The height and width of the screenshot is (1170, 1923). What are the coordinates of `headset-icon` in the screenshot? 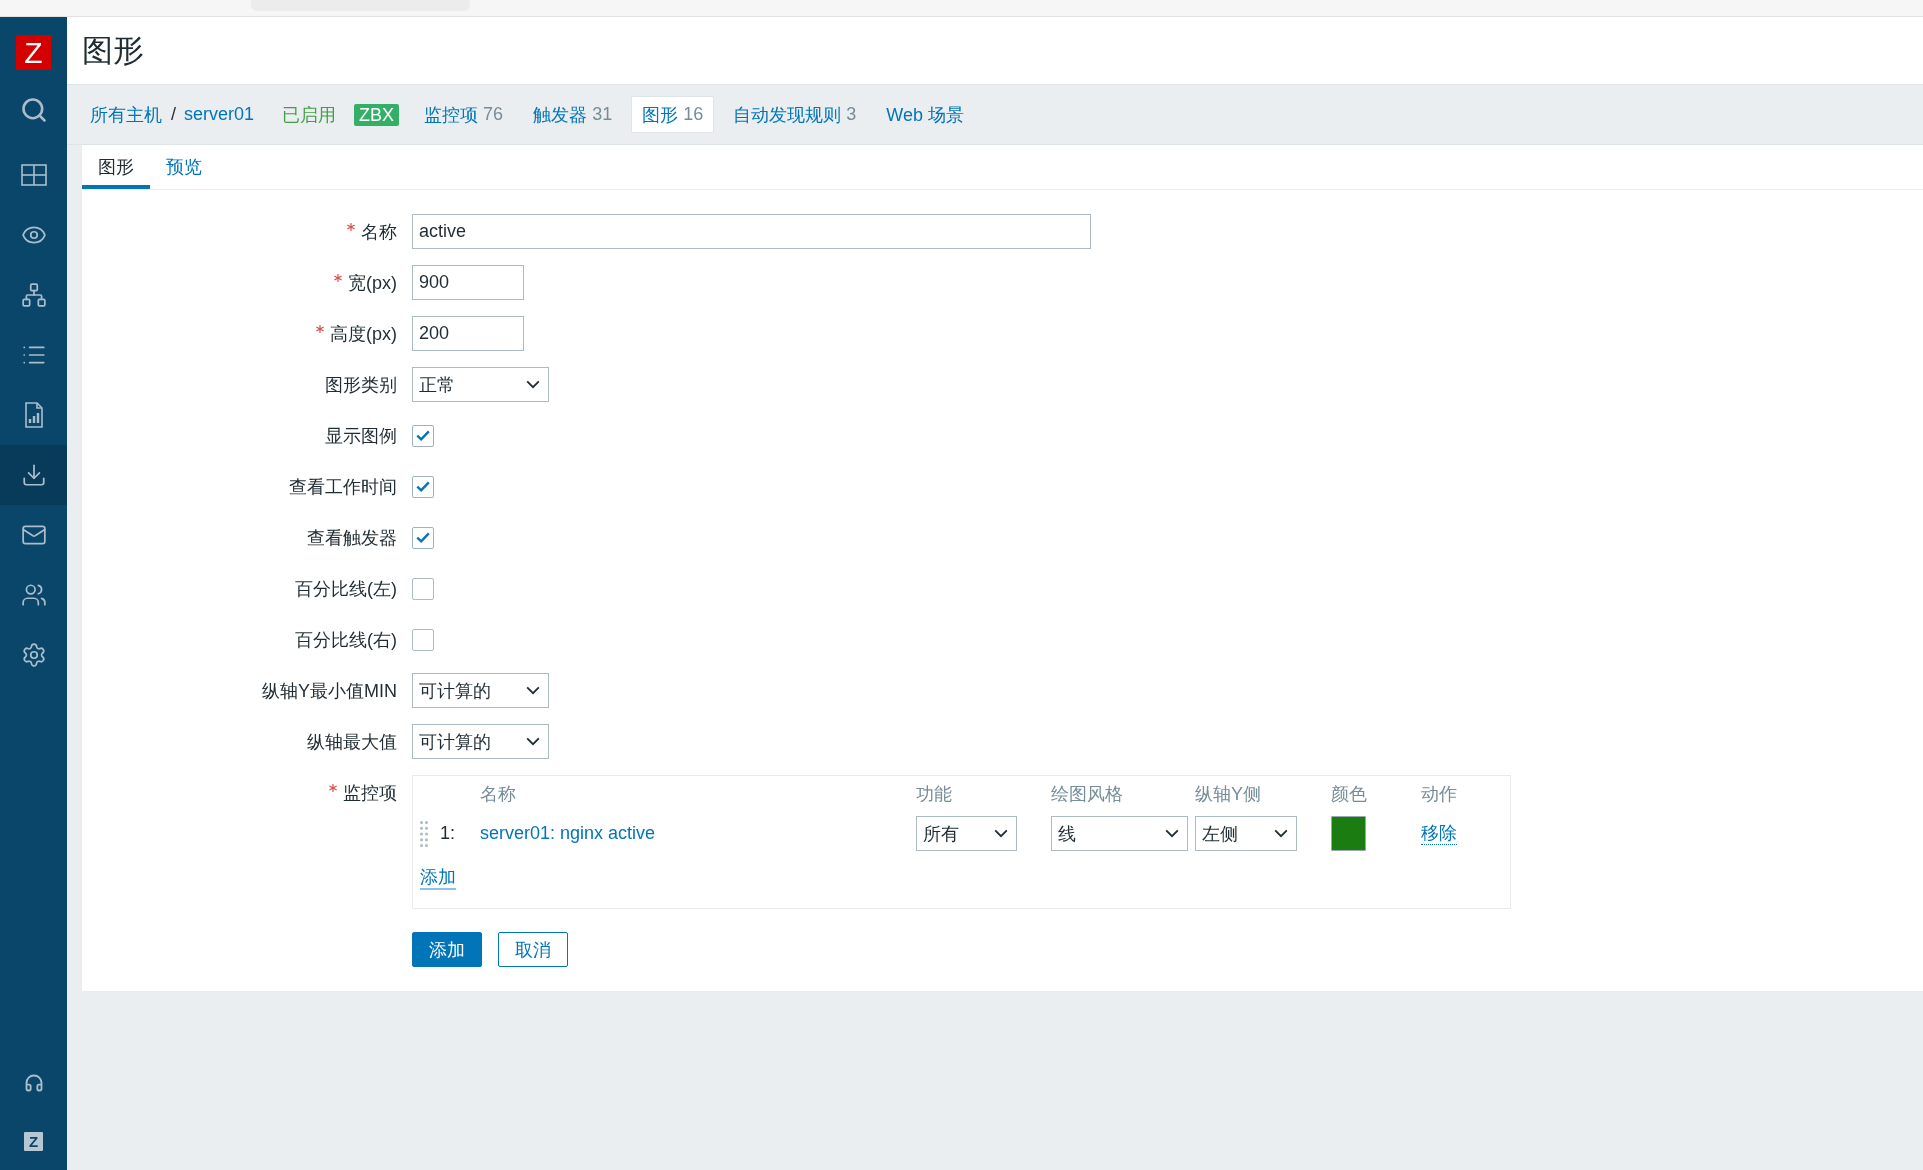 It's located at (33, 1083).